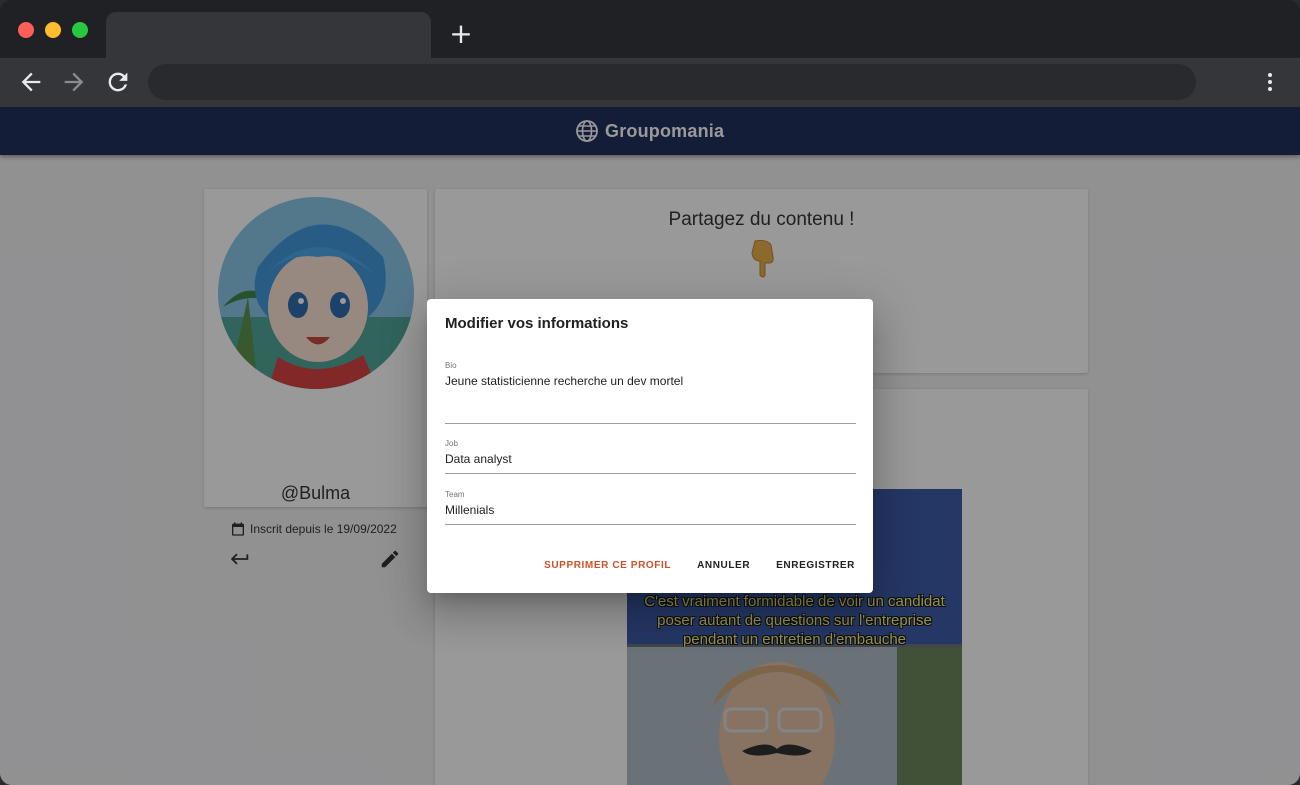 The height and width of the screenshot is (785, 1300). I want to click on team-label: Team, so click(455, 494).